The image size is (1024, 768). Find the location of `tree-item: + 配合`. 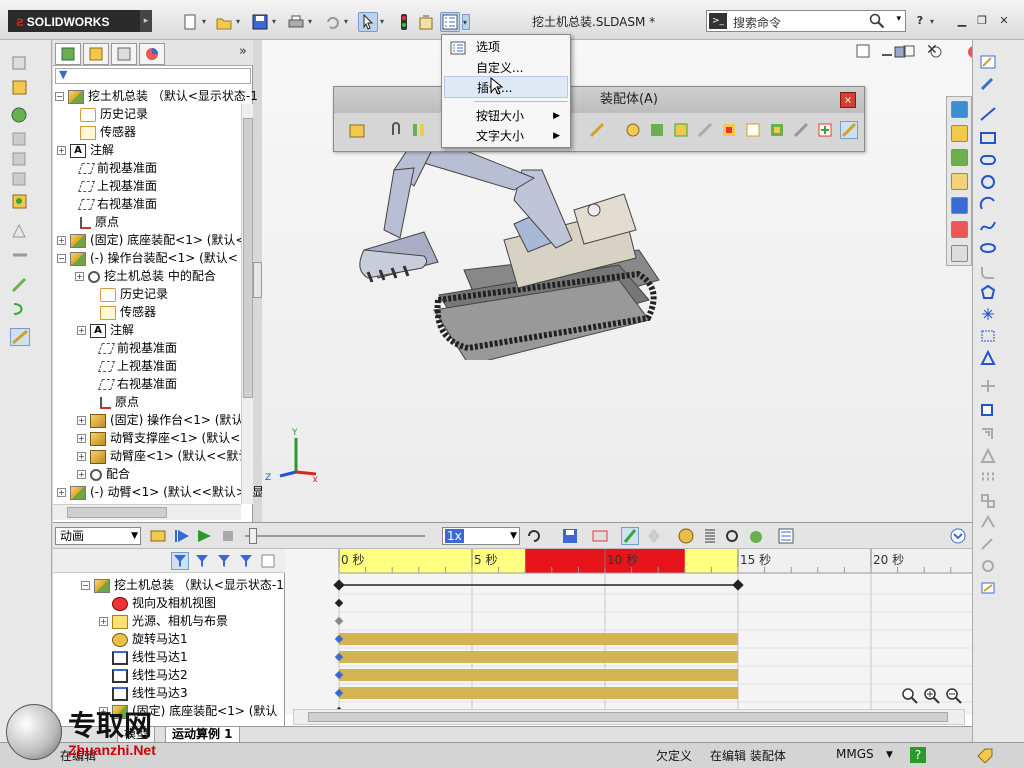

tree-item: + 配合 is located at coordinates (103, 474).